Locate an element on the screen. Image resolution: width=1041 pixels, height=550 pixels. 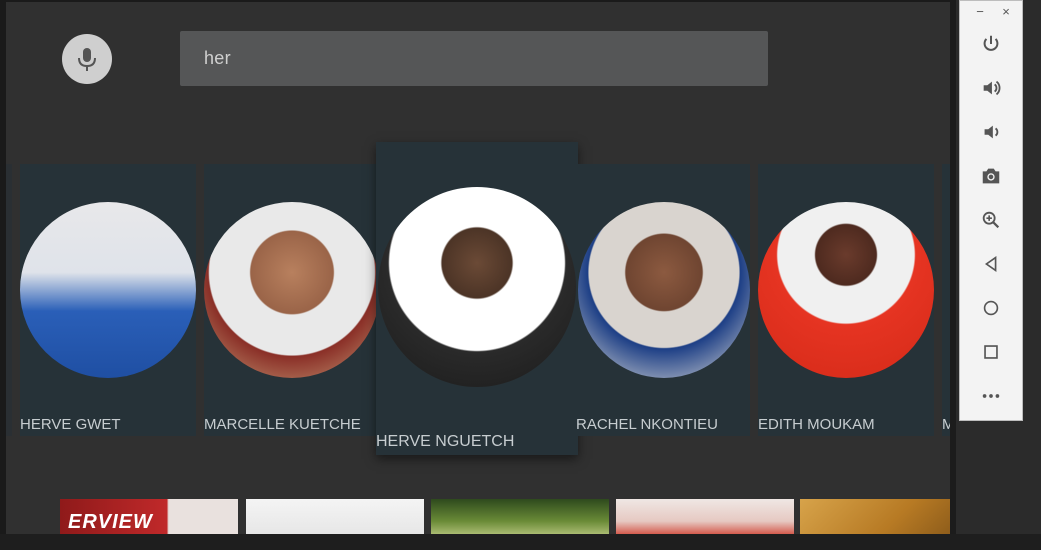
person-card-partial-right: M is located at coordinates (946, 300).